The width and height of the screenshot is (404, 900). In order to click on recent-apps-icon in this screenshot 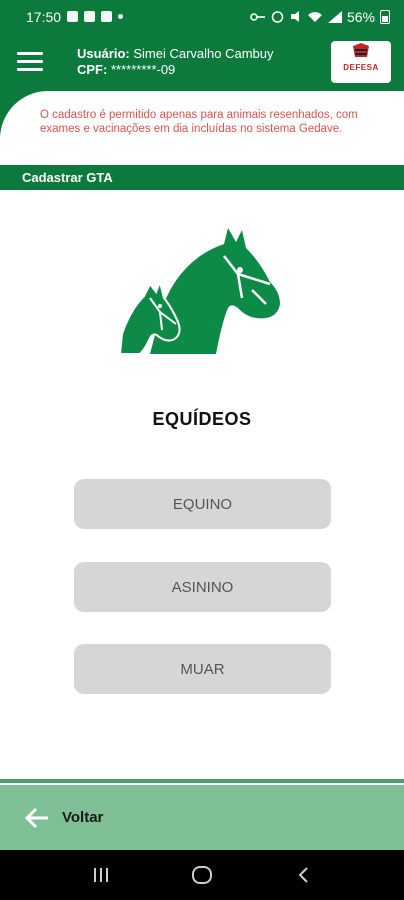, I will do `click(100, 875)`.